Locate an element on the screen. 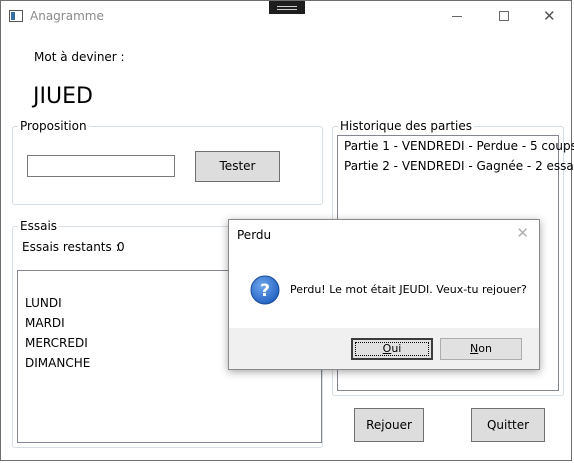  dialog-close-icon: ✕ is located at coordinates (522, 233).